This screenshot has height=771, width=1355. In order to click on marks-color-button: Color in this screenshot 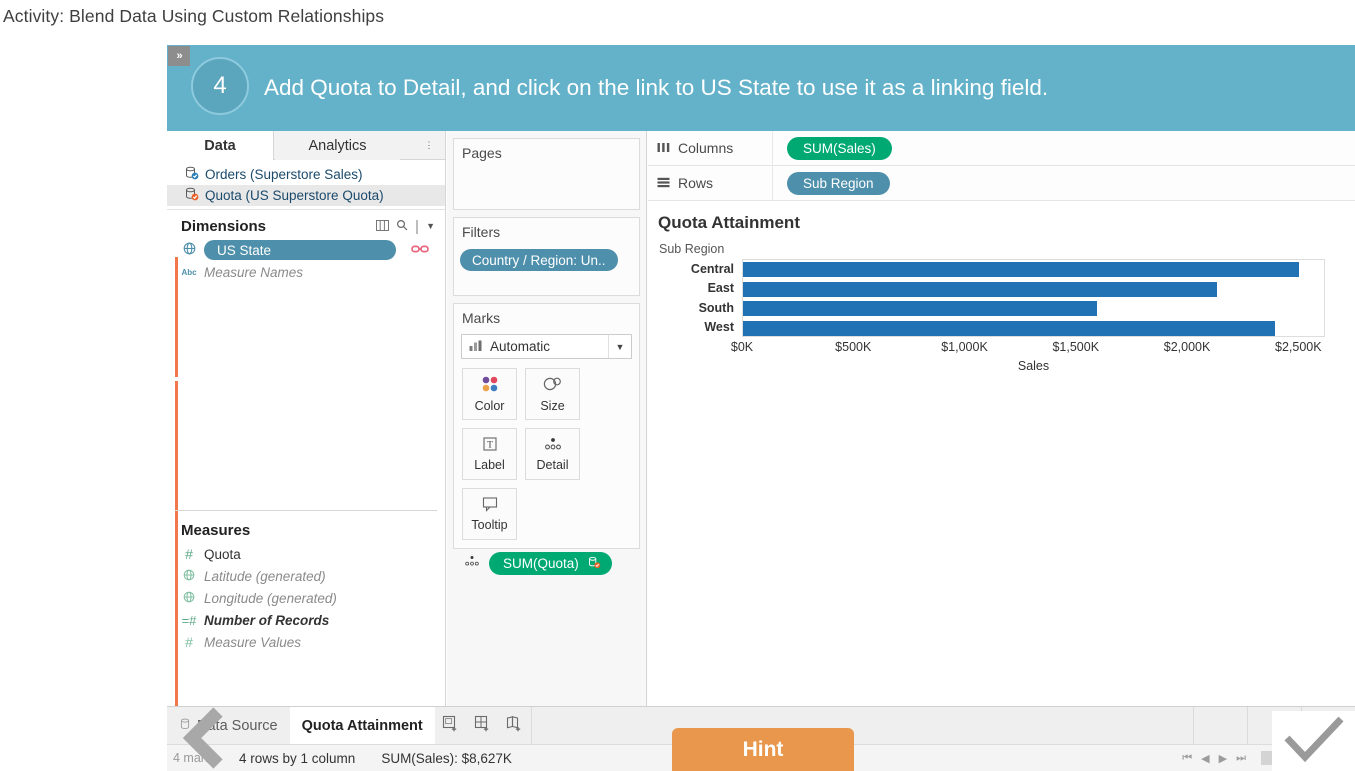, I will do `click(489, 394)`.